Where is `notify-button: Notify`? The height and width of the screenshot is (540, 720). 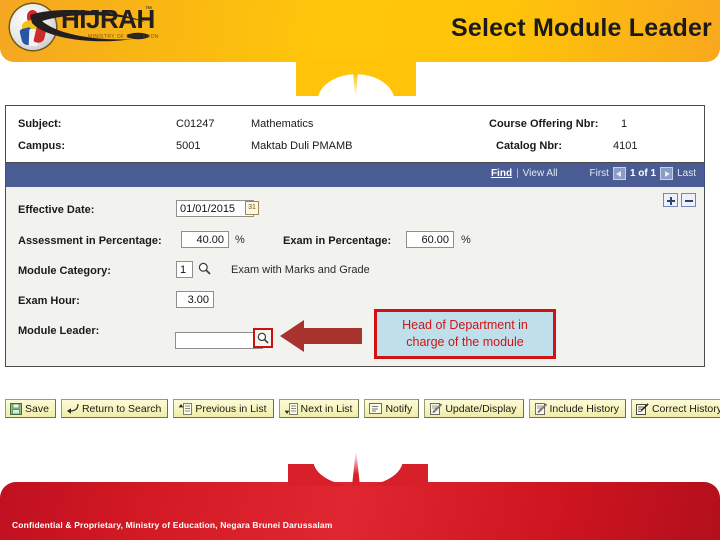
notify-button: Notify is located at coordinates (392, 408).